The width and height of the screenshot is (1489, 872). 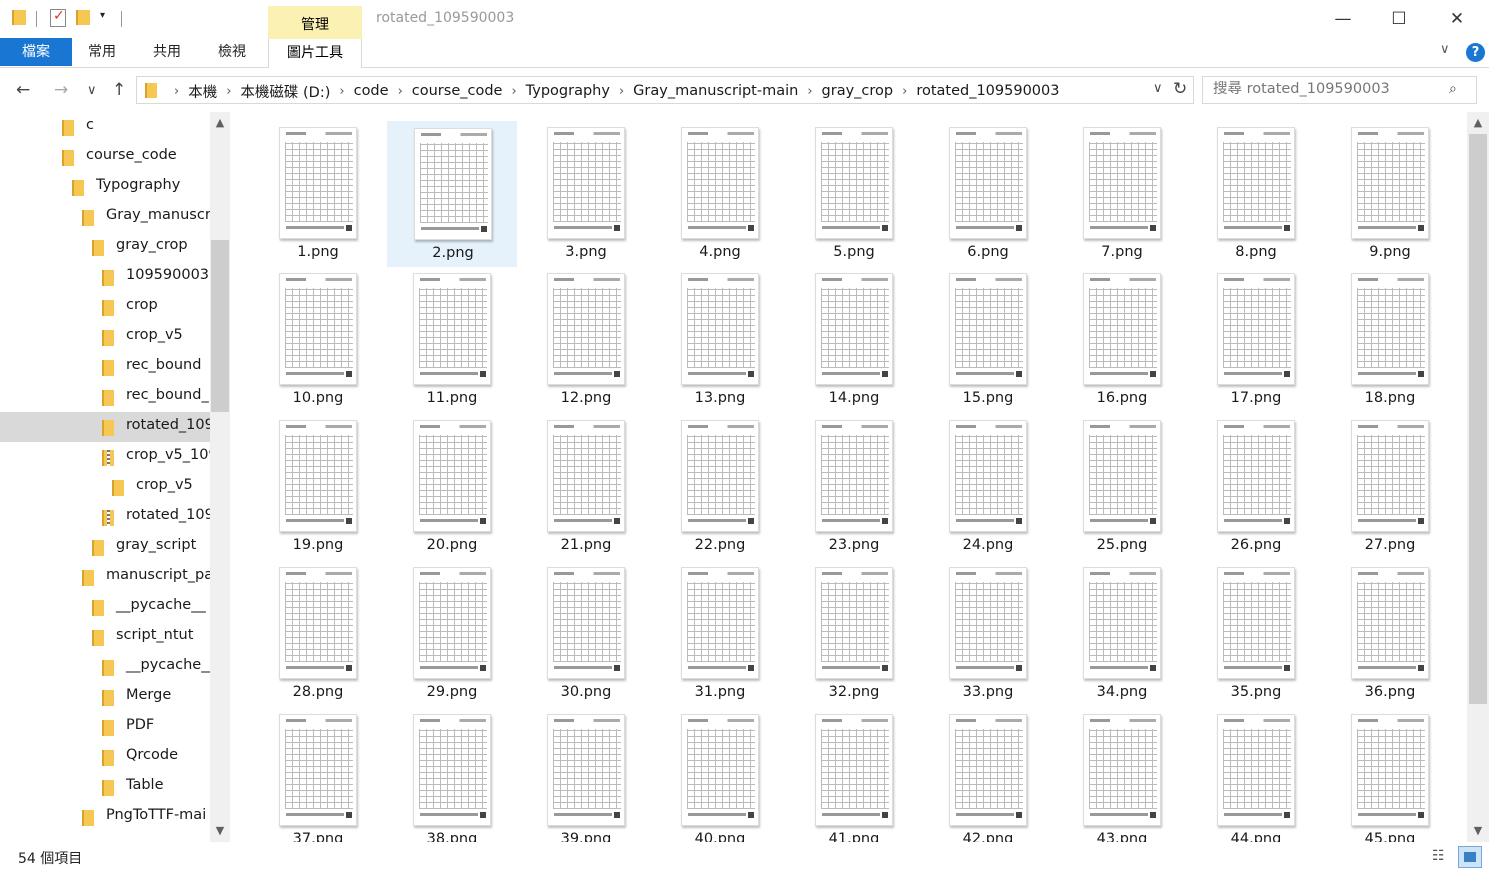 I want to click on file-tile: 38.png, so click(x=452, y=775).